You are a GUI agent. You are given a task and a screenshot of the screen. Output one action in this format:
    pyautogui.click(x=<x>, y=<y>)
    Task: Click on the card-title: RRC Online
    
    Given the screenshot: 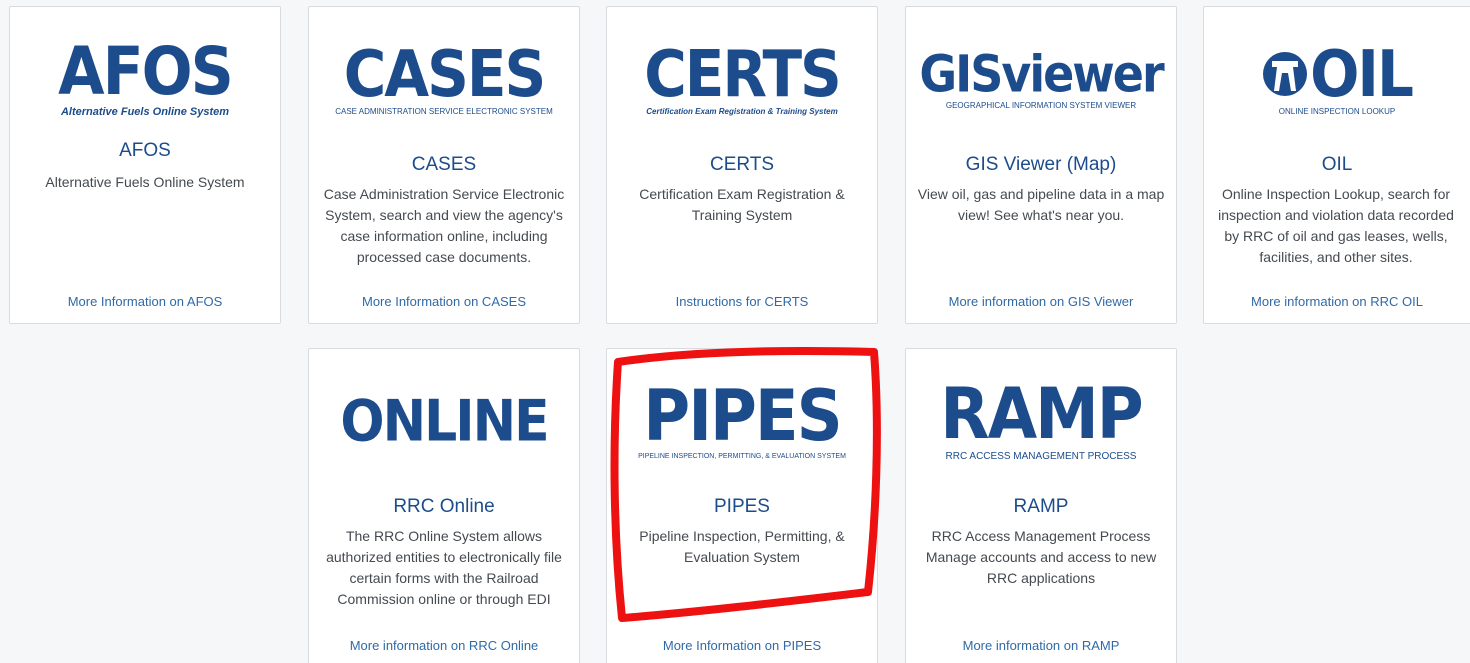 What is the action you would take?
    pyautogui.click(x=444, y=506)
    